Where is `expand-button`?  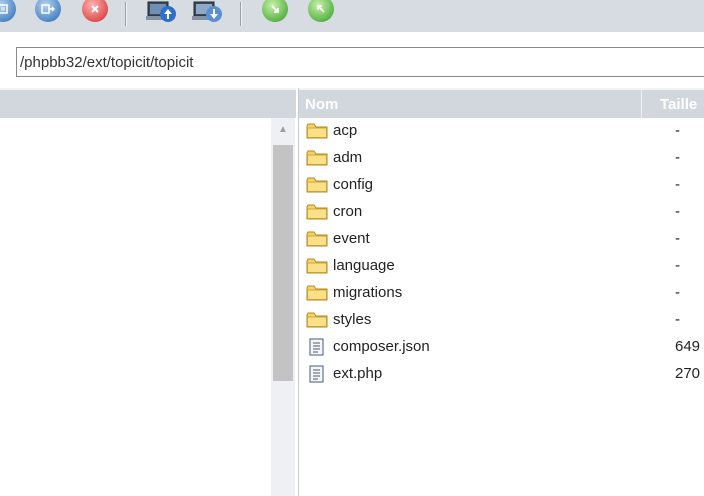
expand-button is located at coordinates (321, 13).